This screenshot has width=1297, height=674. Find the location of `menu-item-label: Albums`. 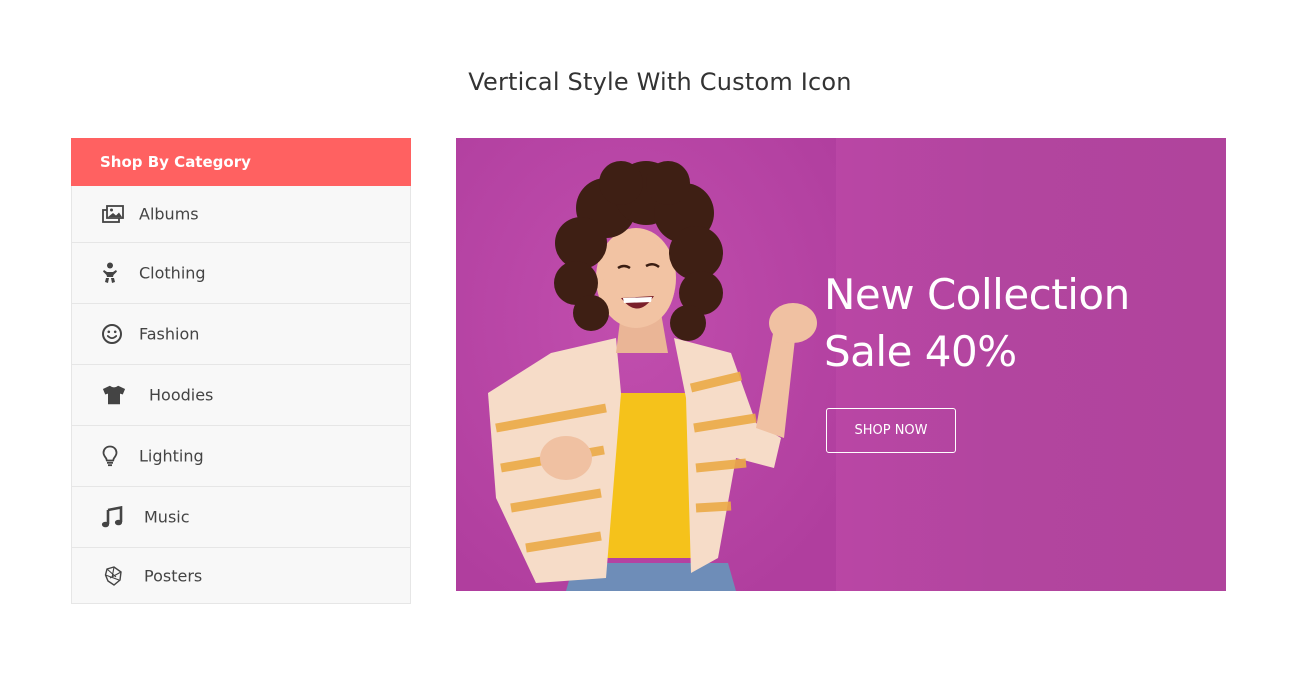

menu-item-label: Albums is located at coordinates (169, 214).